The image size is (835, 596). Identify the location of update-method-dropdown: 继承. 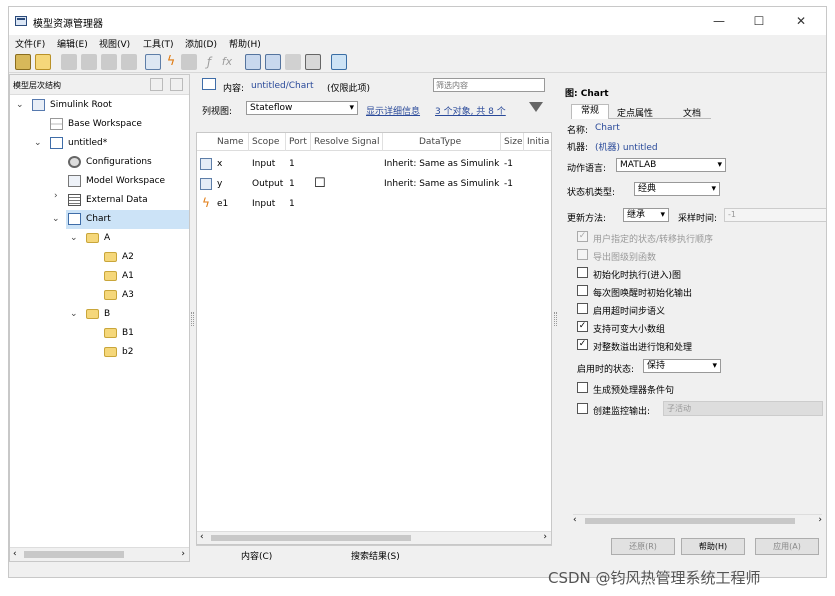
(646, 215).